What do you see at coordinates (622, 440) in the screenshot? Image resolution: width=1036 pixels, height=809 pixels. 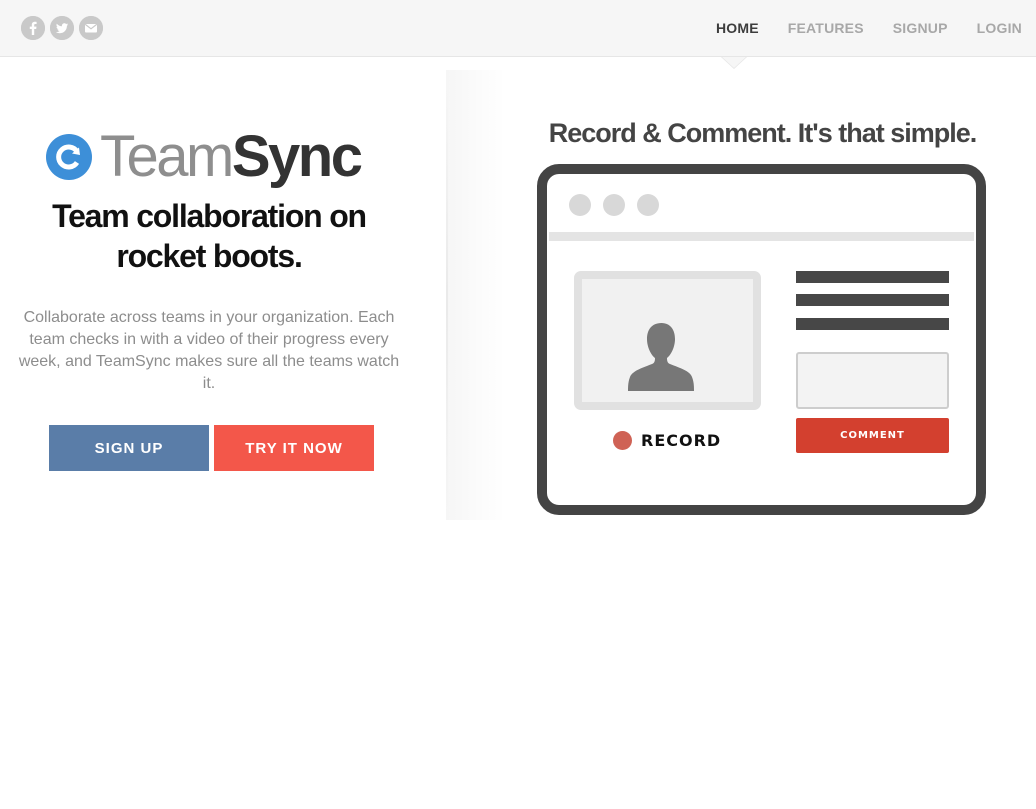 I see `record-dot-icon` at bounding box center [622, 440].